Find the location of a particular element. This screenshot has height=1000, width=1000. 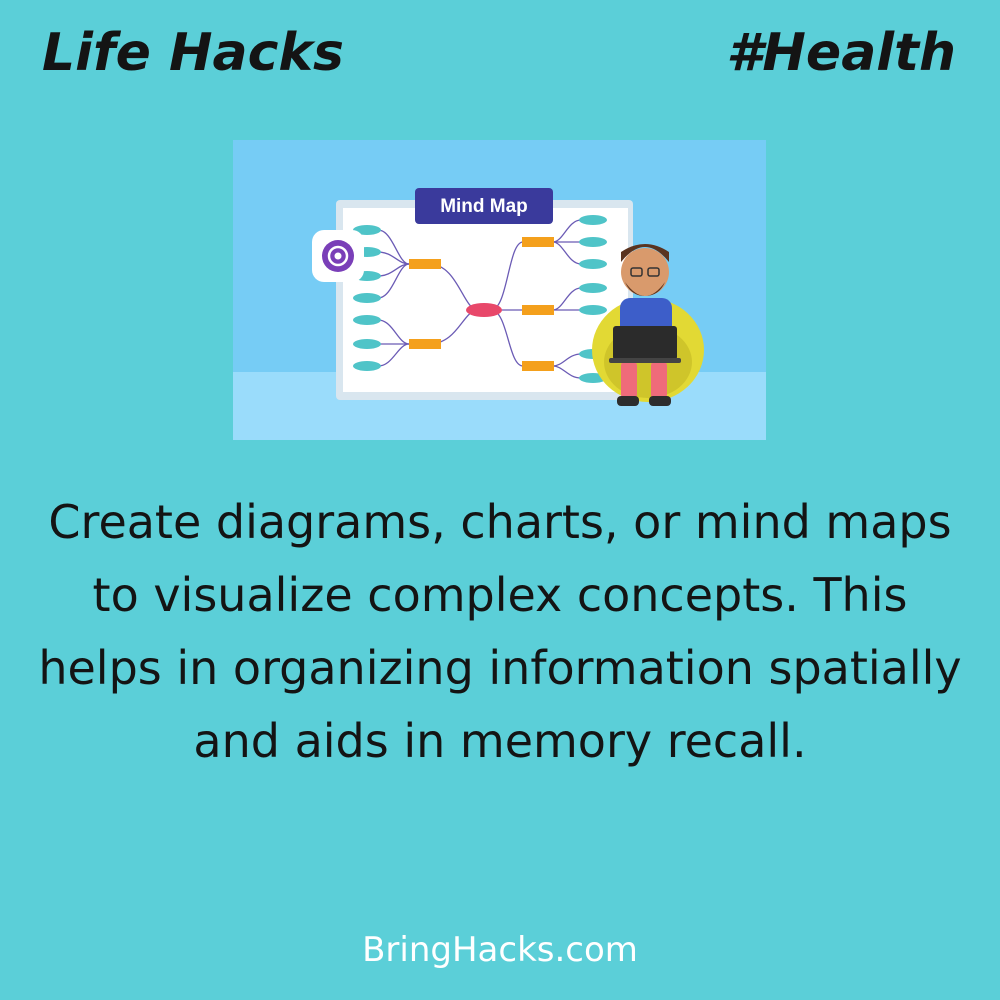

page-title: Life Hacks is located at coordinates (193, 53).